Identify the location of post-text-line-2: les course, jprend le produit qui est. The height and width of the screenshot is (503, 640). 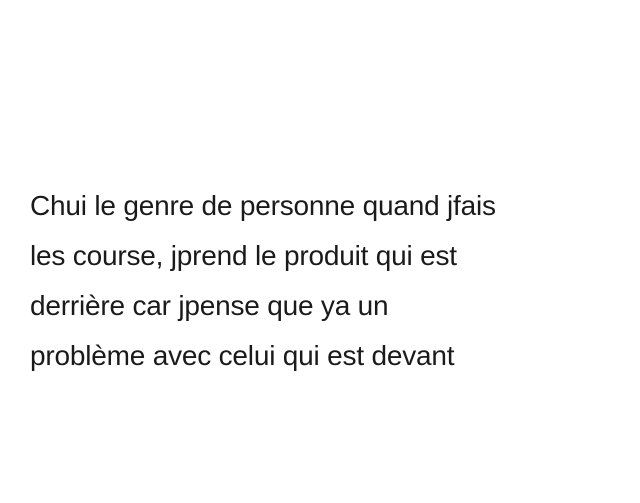
(243, 255).